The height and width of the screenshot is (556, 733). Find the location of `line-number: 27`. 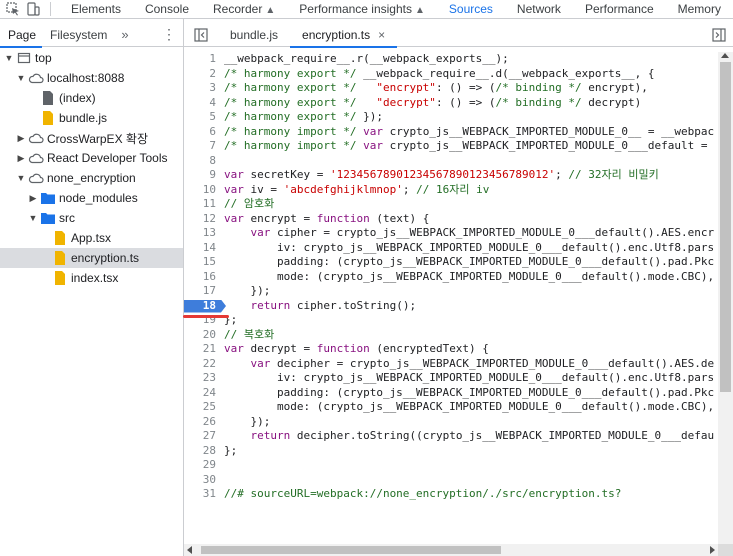

line-number: 27 is located at coordinates (203, 436).